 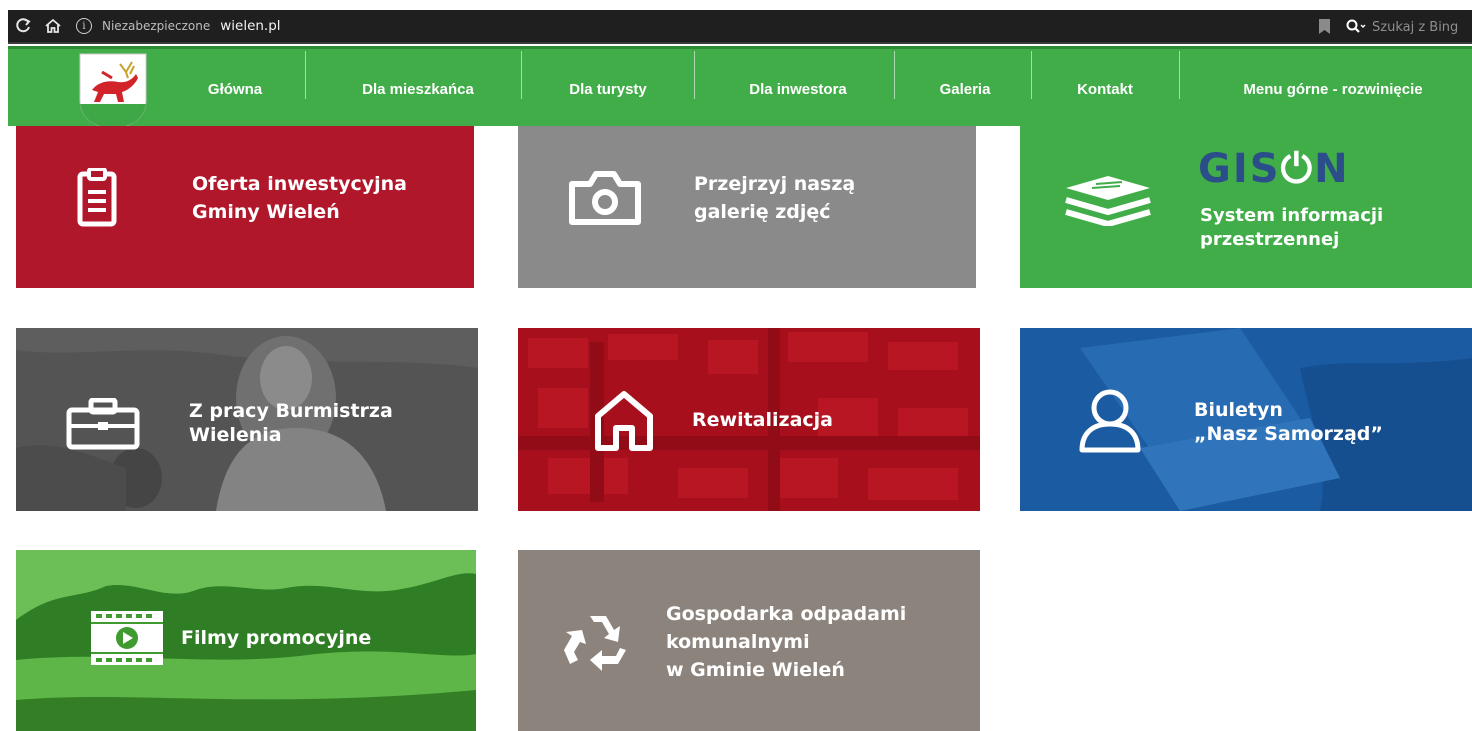 I want to click on nav-glowna: Główna, so click(x=235, y=89).